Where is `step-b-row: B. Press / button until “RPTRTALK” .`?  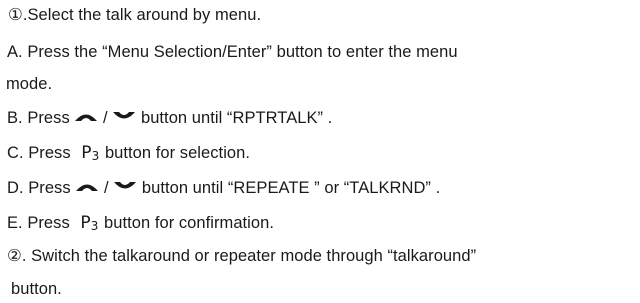 step-b-row: B. Press / button until “RPTRTALK” . is located at coordinates (169, 118).